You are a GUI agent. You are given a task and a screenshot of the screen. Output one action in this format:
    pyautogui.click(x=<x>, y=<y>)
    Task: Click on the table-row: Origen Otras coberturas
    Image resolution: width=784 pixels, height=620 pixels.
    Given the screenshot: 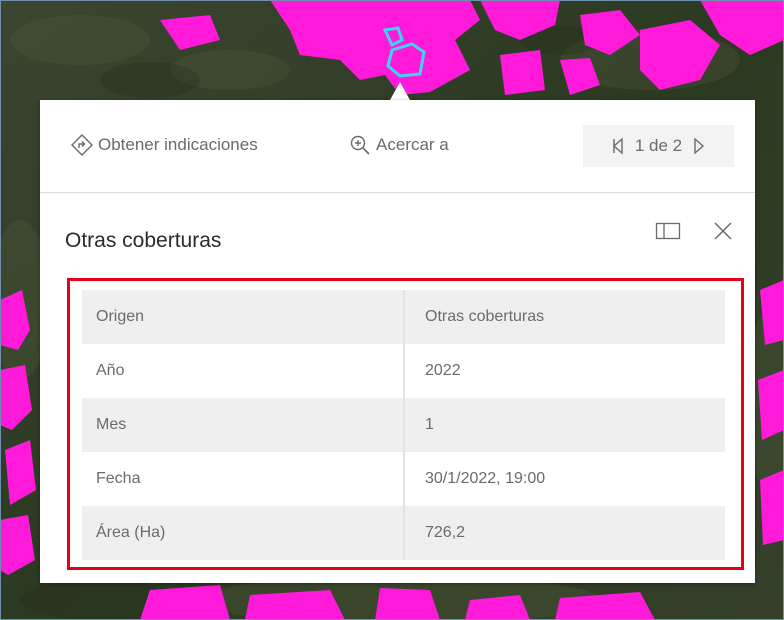 What is the action you would take?
    pyautogui.click(x=403, y=317)
    